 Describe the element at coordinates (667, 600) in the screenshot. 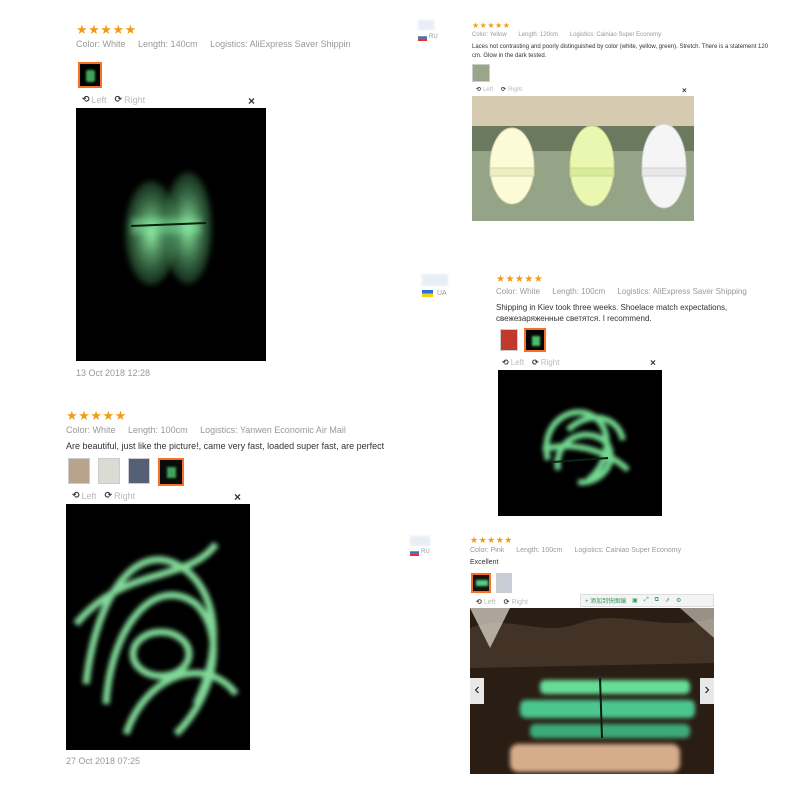

I see `share-icon: ⇗` at that location.